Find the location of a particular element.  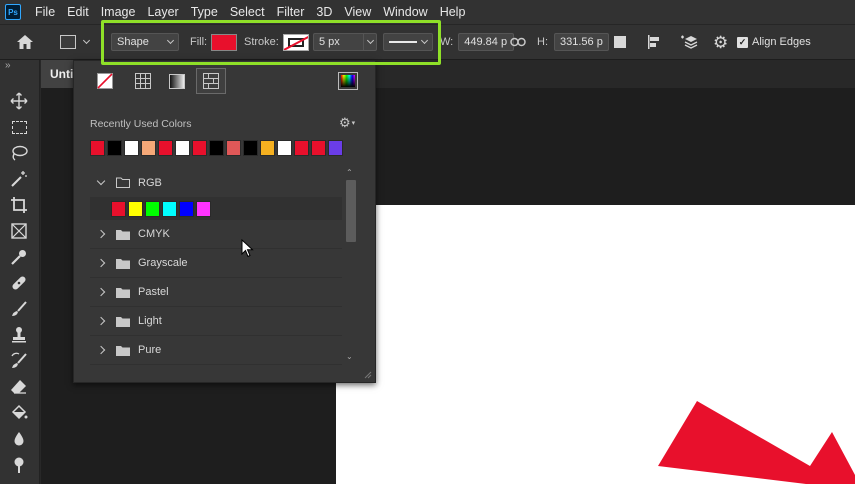

swatch-group-pure: Pure is located at coordinates (216, 350).